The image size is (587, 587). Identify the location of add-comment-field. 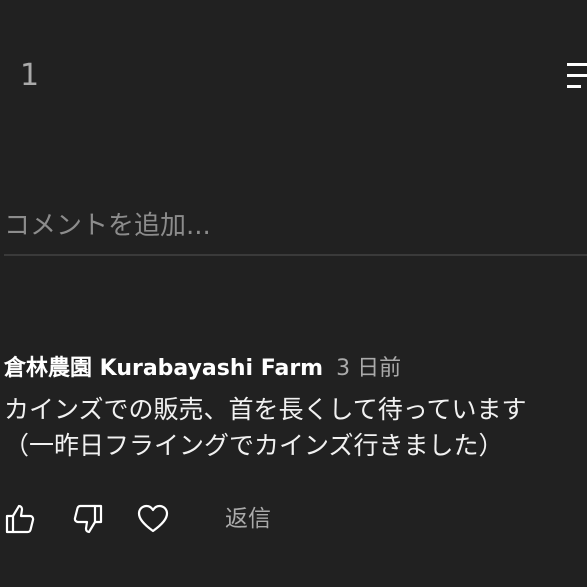
(295, 231).